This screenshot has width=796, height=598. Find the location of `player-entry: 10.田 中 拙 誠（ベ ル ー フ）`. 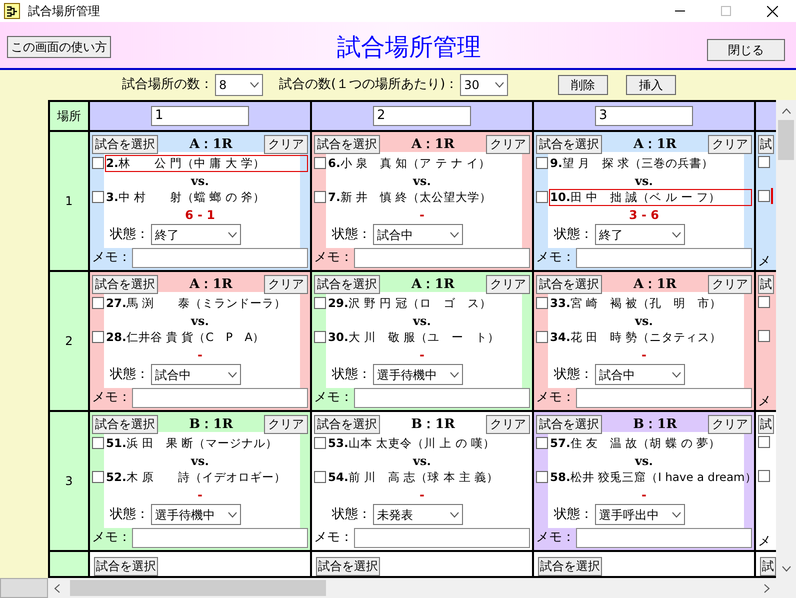

player-entry: 10.田 中 拙 誠（ベ ル ー フ） is located at coordinates (650, 197).